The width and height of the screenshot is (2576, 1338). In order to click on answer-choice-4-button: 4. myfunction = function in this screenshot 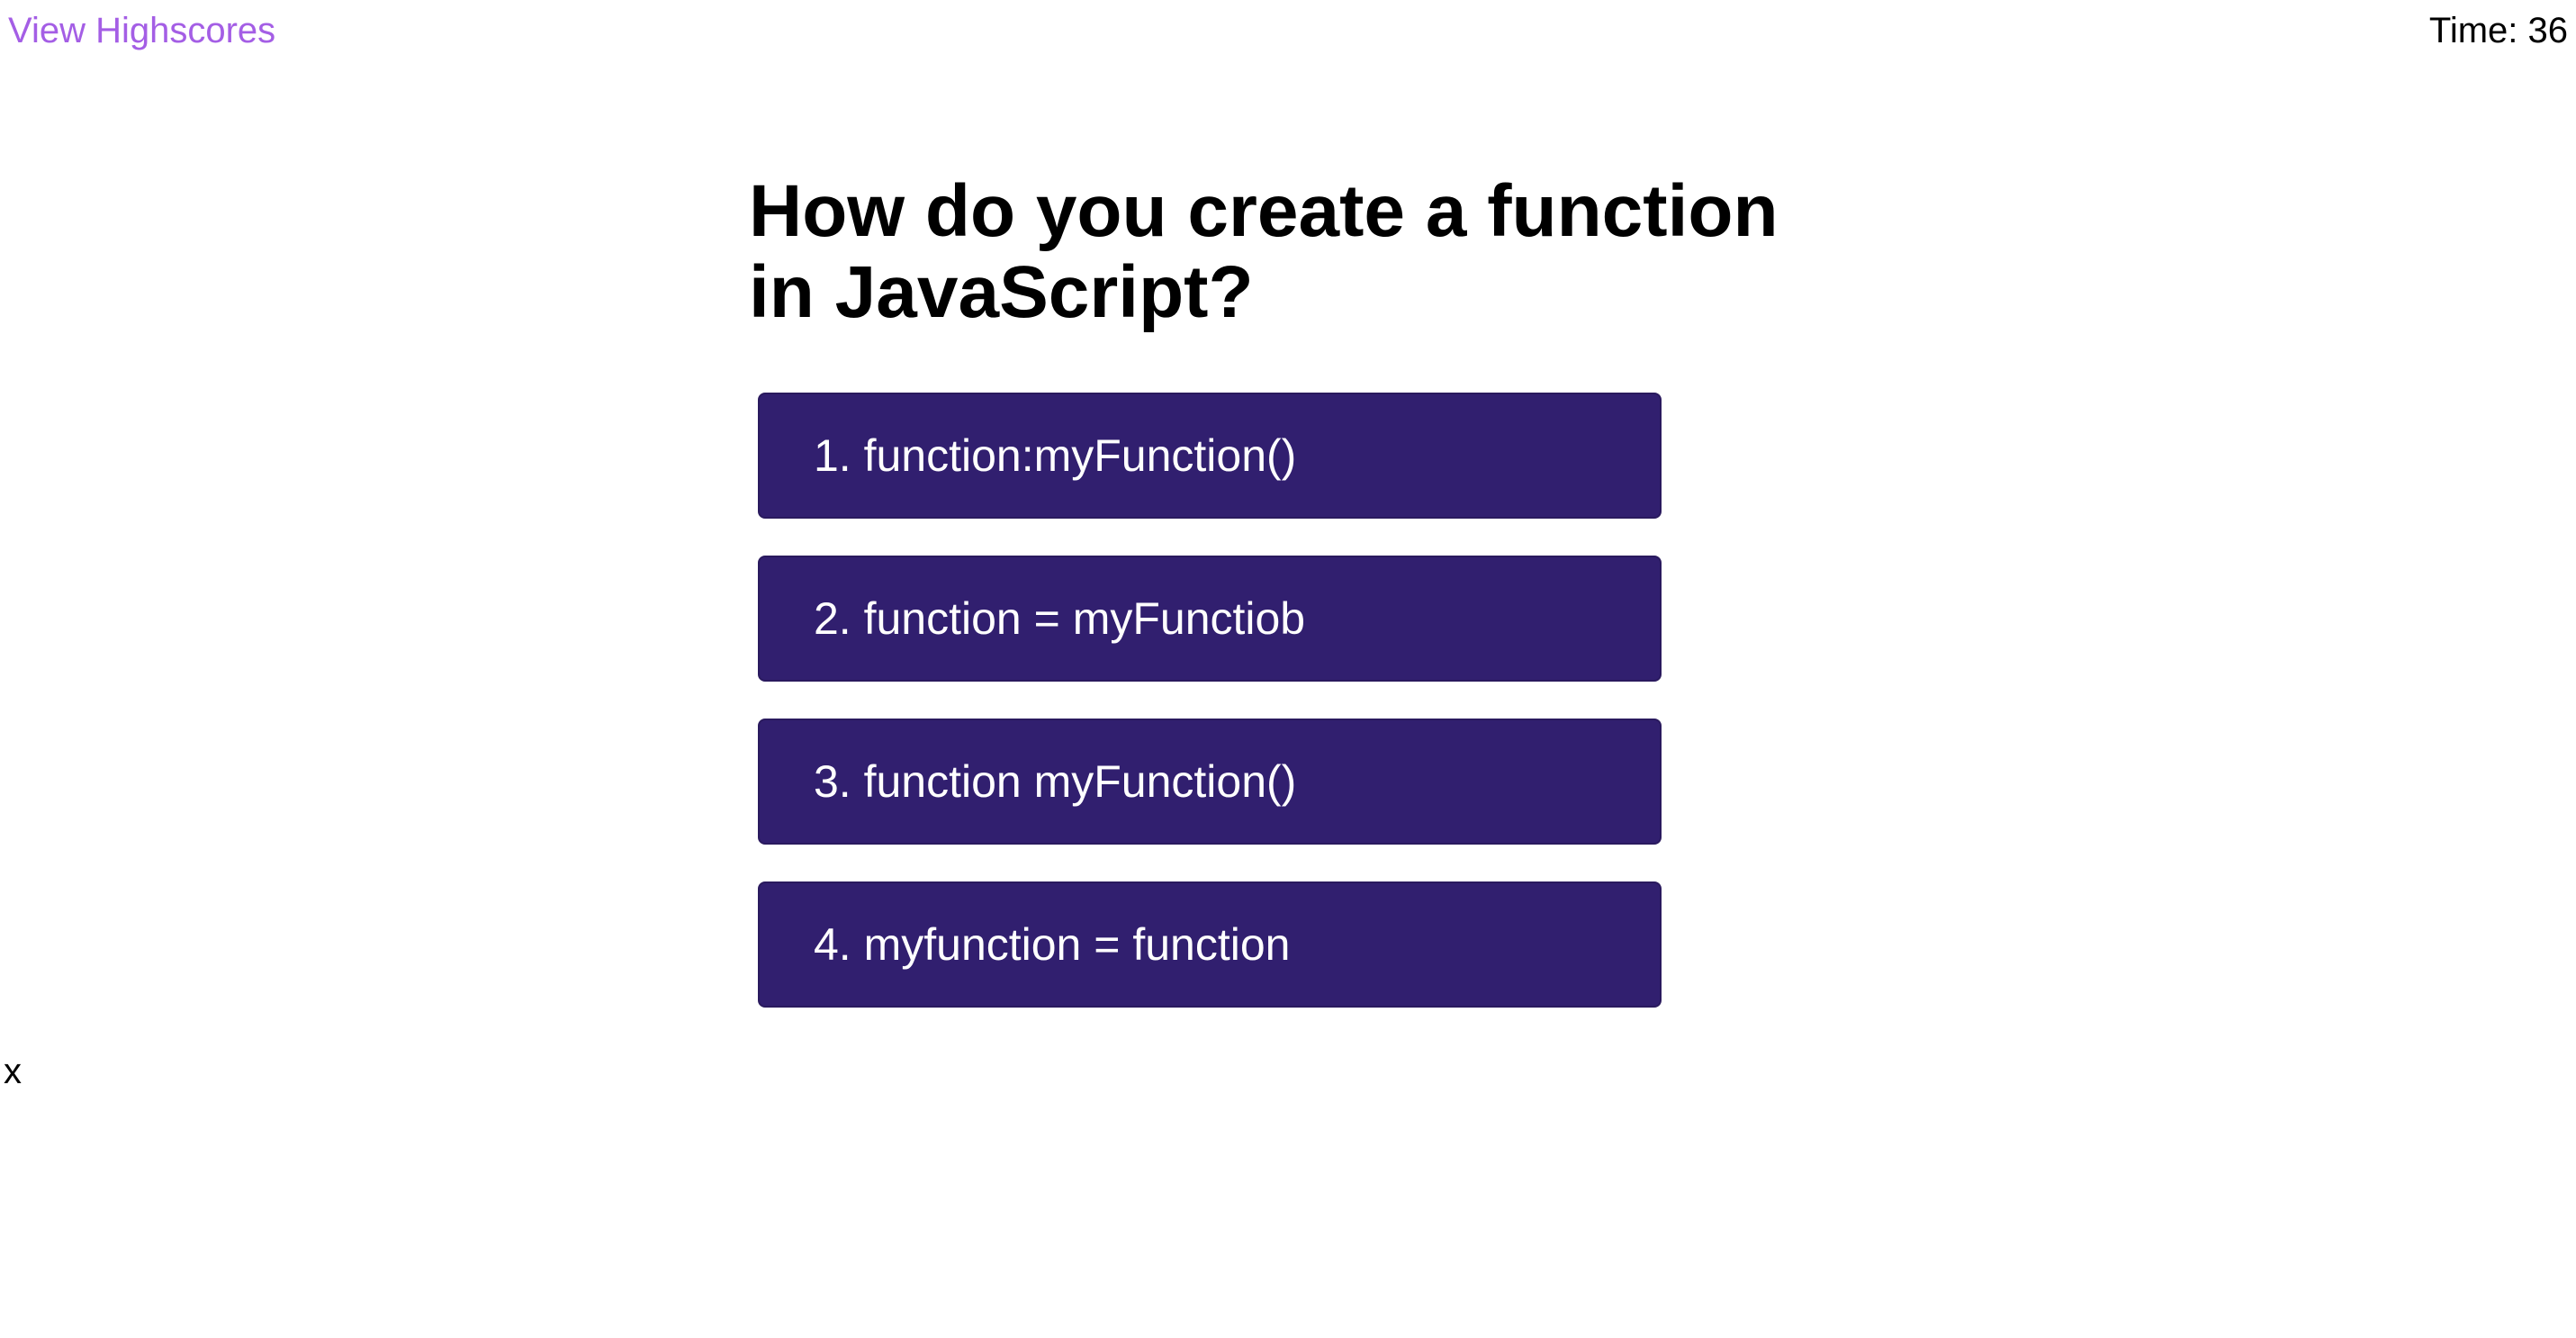, I will do `click(1210, 945)`.